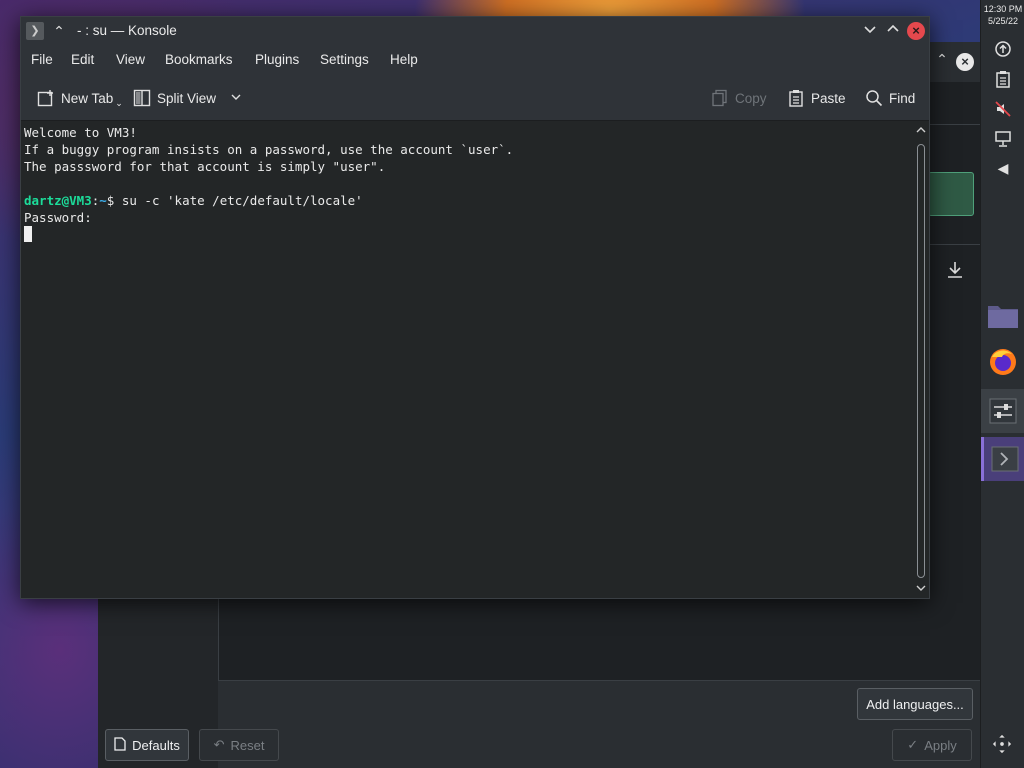  I want to click on apply-button: ✓ Apply, so click(932, 745).